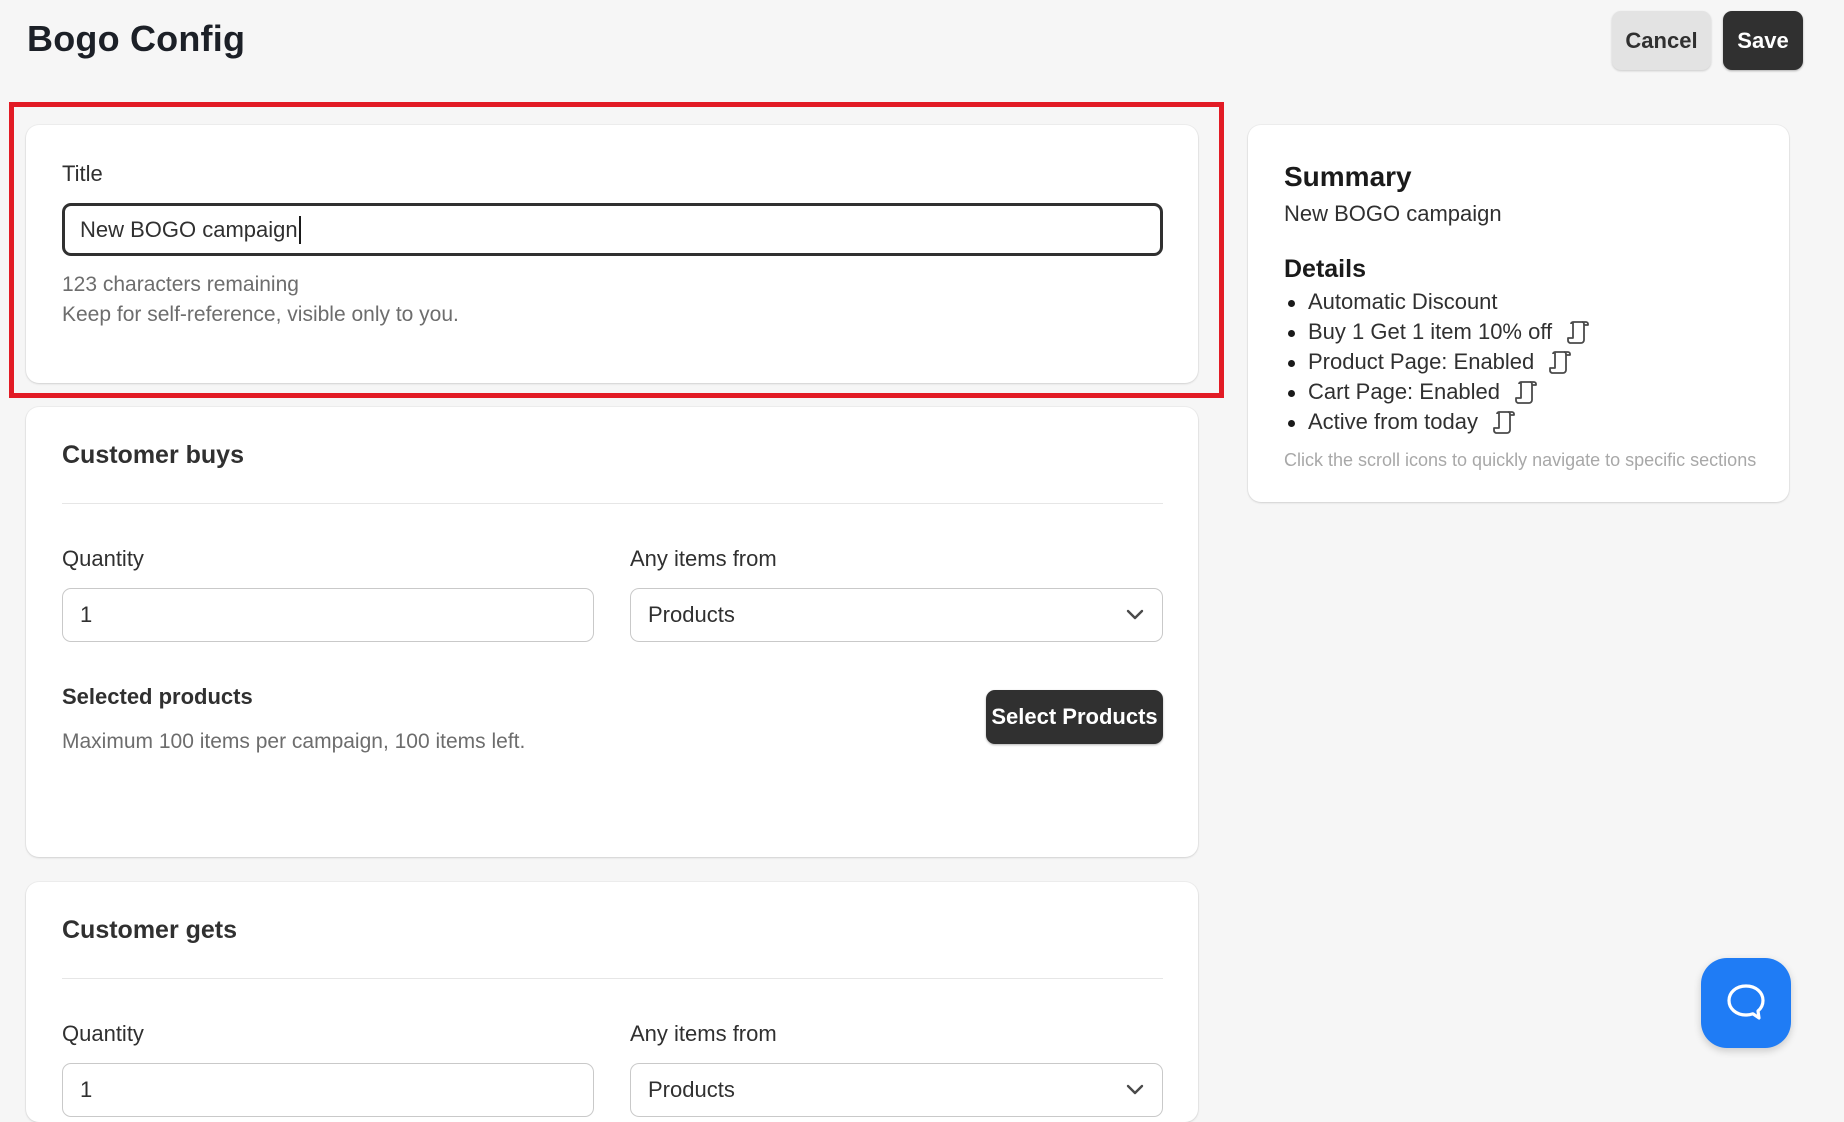  I want to click on buys-quantity-label: Quantity, so click(103, 558).